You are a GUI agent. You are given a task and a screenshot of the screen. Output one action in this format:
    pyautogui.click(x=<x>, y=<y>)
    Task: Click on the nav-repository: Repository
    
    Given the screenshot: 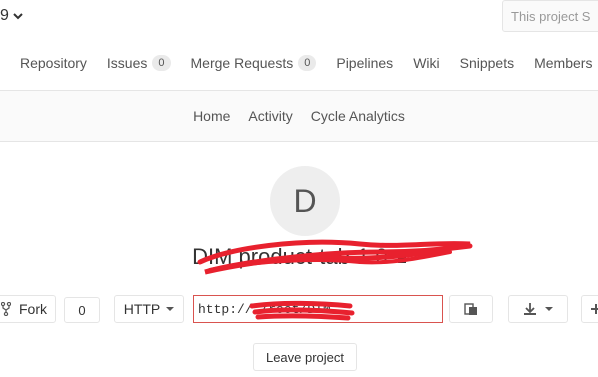 What is the action you would take?
    pyautogui.click(x=53, y=63)
    